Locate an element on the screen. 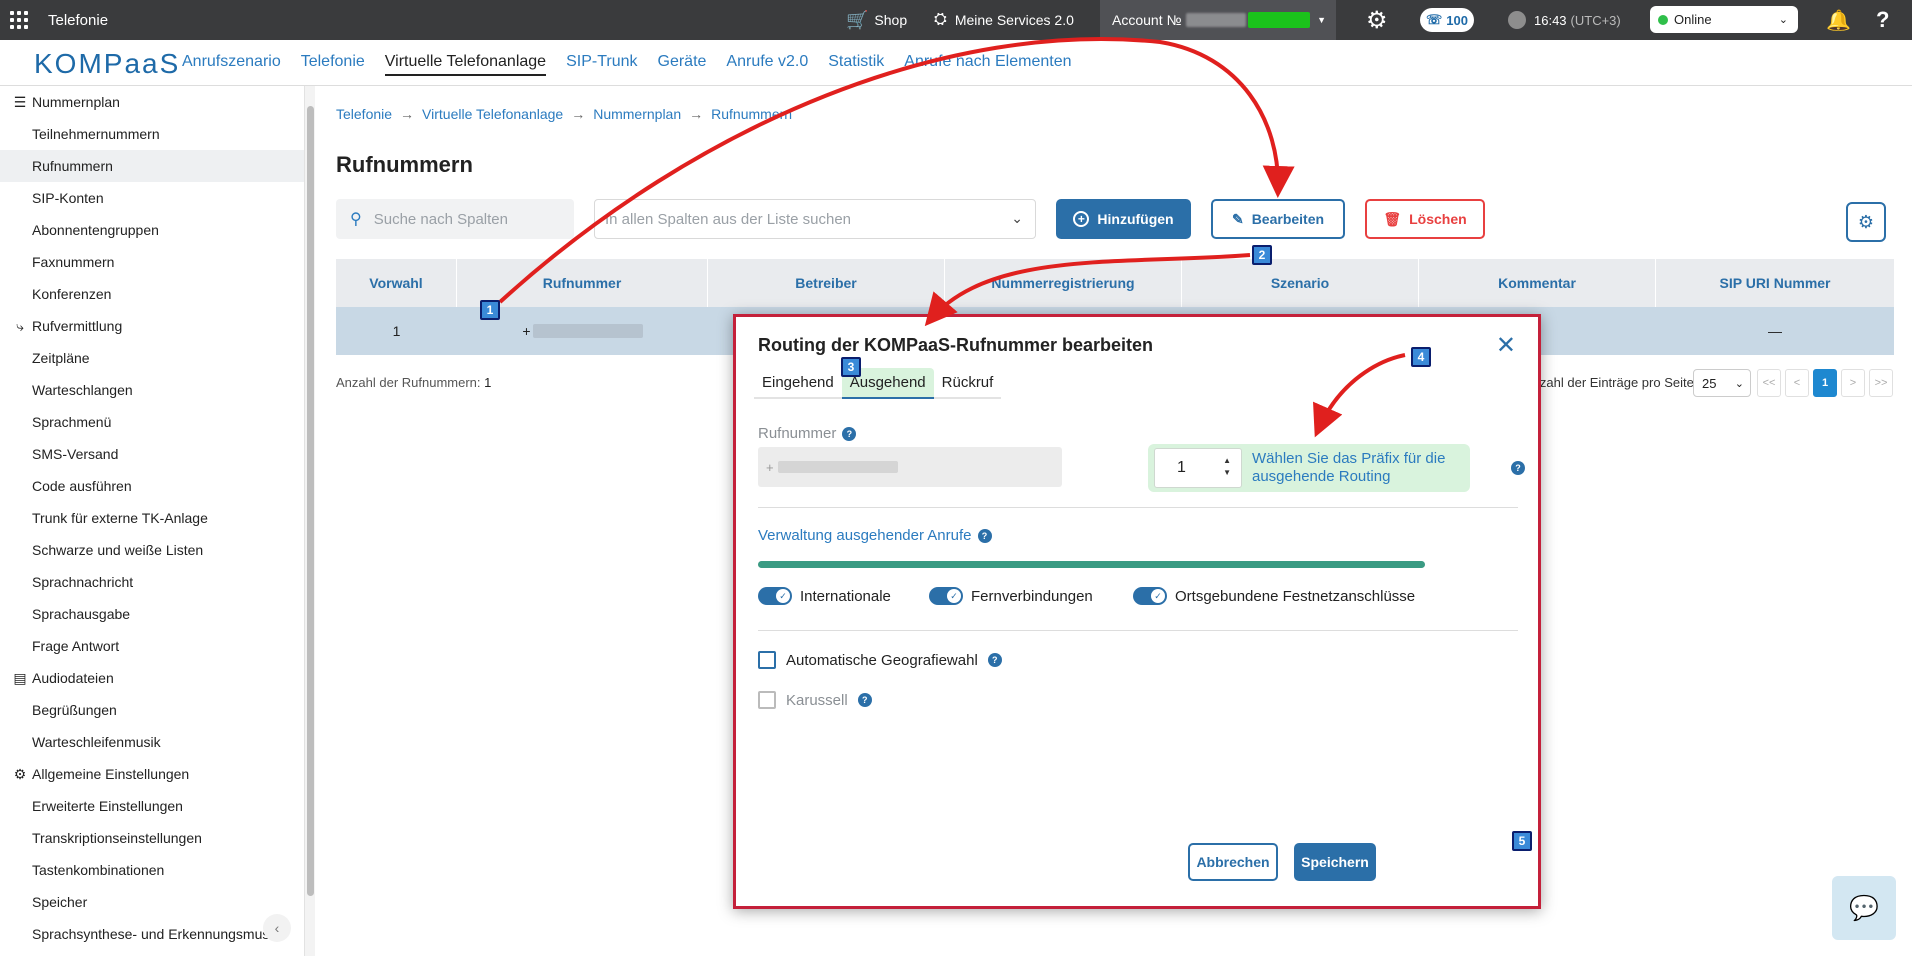  nav-statistik: Statistik is located at coordinates (856, 64).